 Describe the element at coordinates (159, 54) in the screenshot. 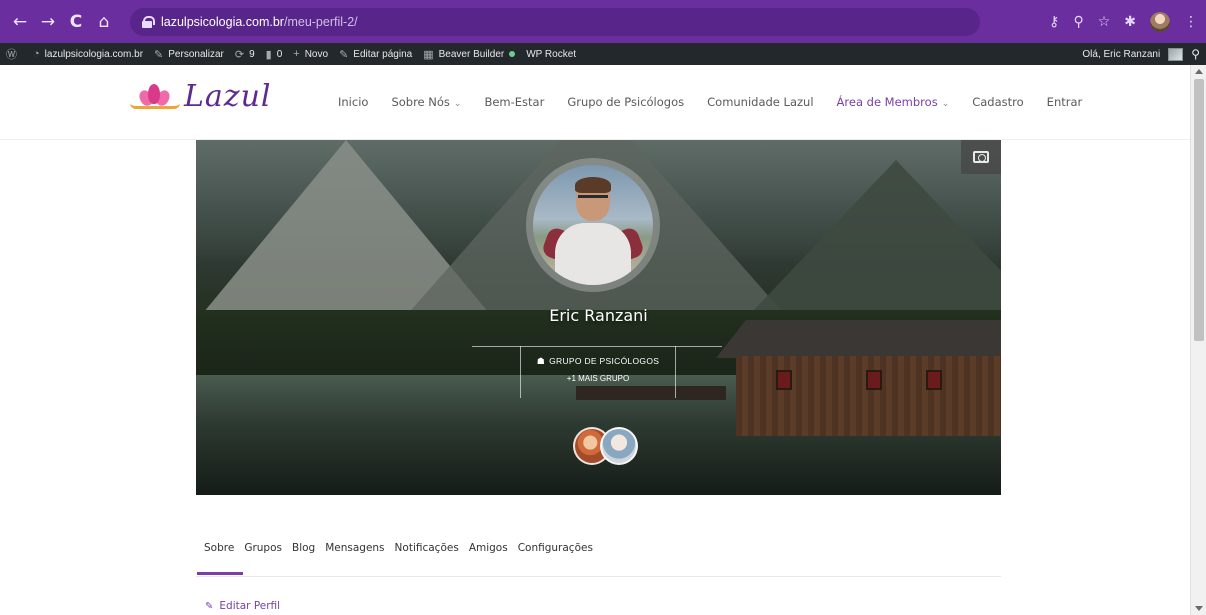

I see `brush-icon: ✎` at that location.